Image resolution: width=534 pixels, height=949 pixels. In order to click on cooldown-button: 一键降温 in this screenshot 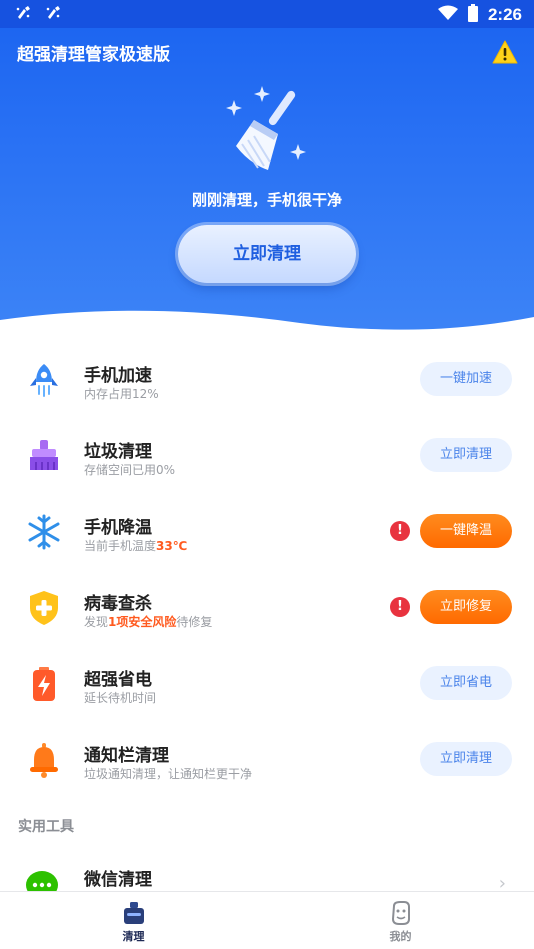, I will do `click(466, 531)`.